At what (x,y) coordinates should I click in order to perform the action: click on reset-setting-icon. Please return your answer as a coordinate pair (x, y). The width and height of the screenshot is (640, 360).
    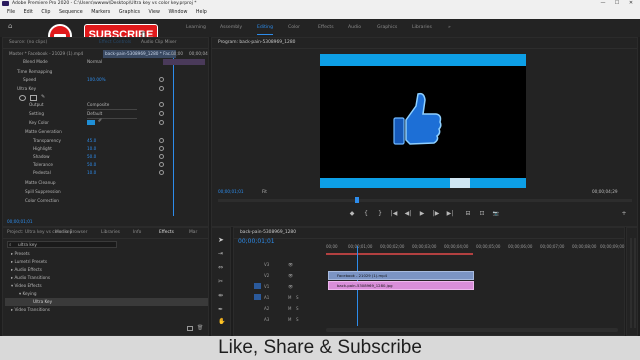
    Looking at the image, I should click on (161, 113).